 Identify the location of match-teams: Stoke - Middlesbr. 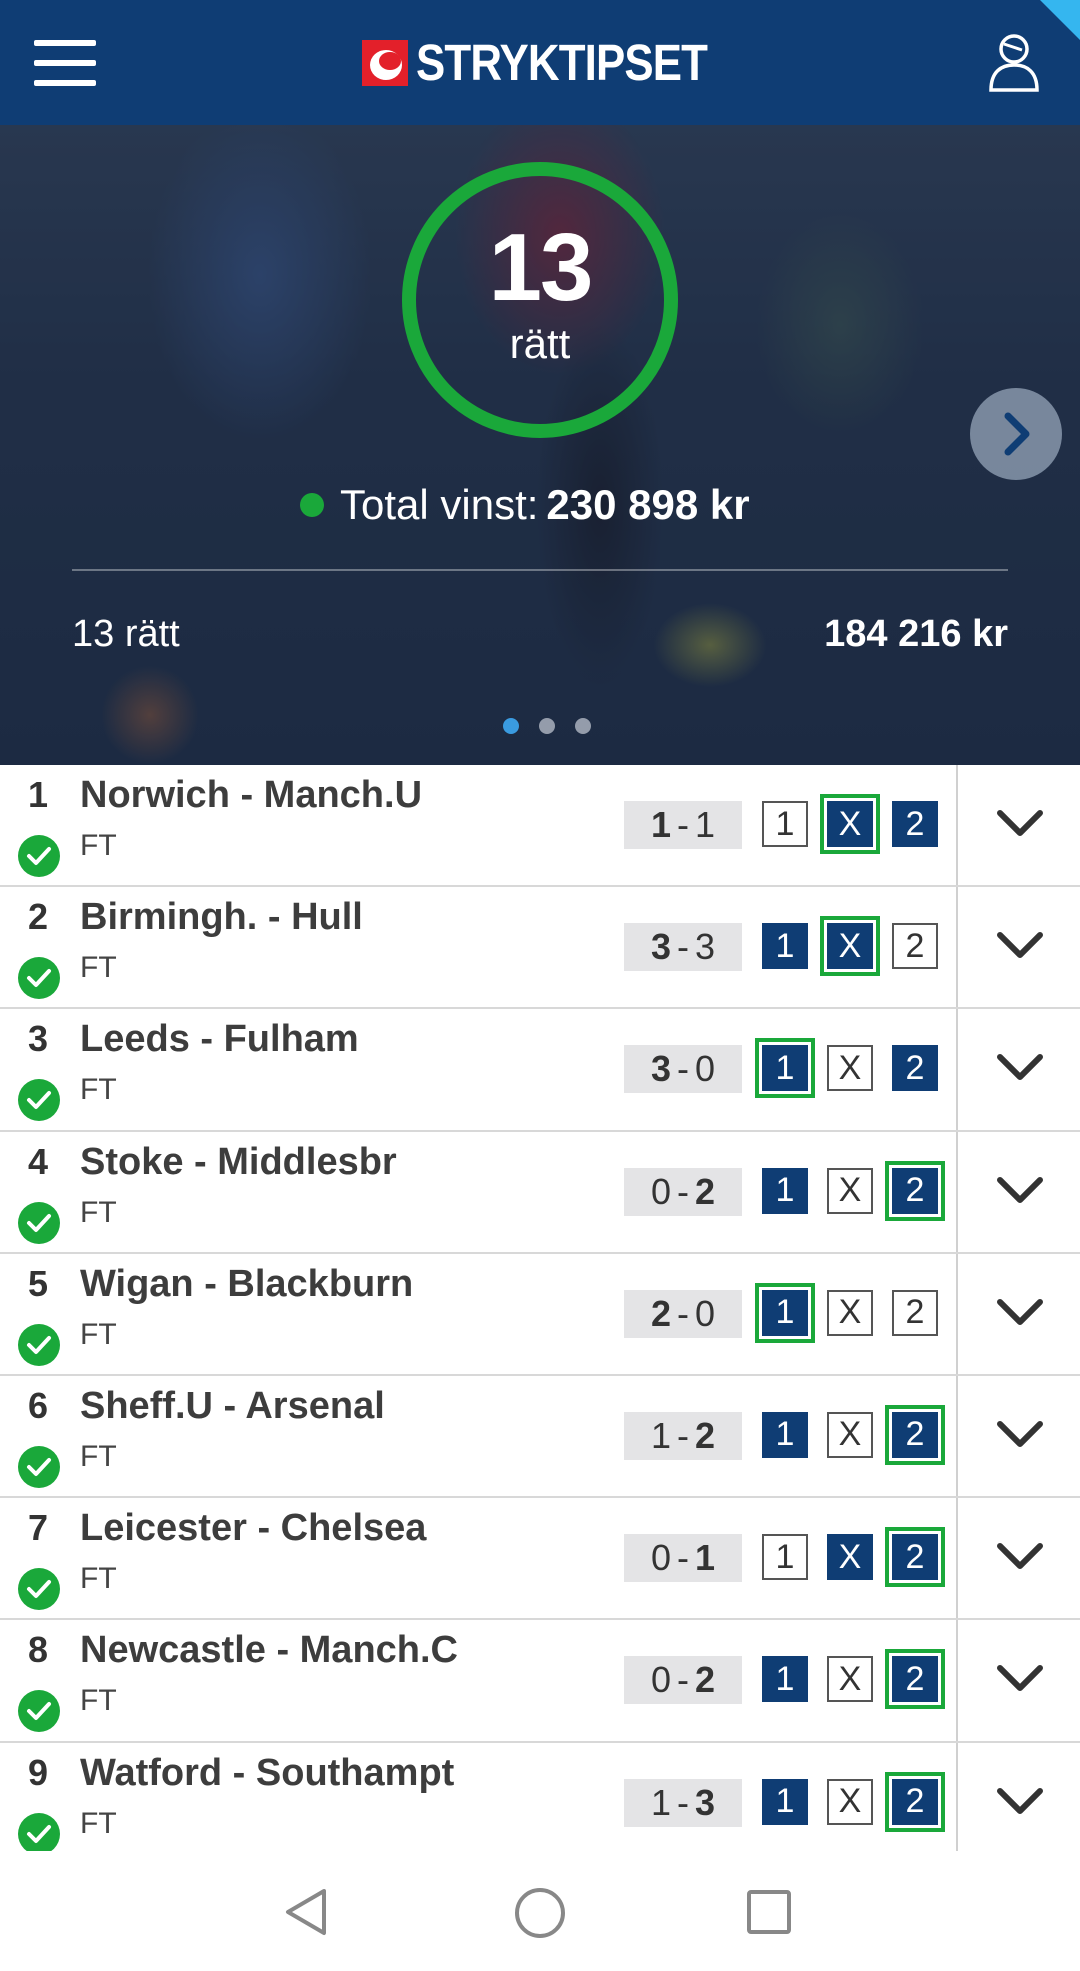
(238, 1161).